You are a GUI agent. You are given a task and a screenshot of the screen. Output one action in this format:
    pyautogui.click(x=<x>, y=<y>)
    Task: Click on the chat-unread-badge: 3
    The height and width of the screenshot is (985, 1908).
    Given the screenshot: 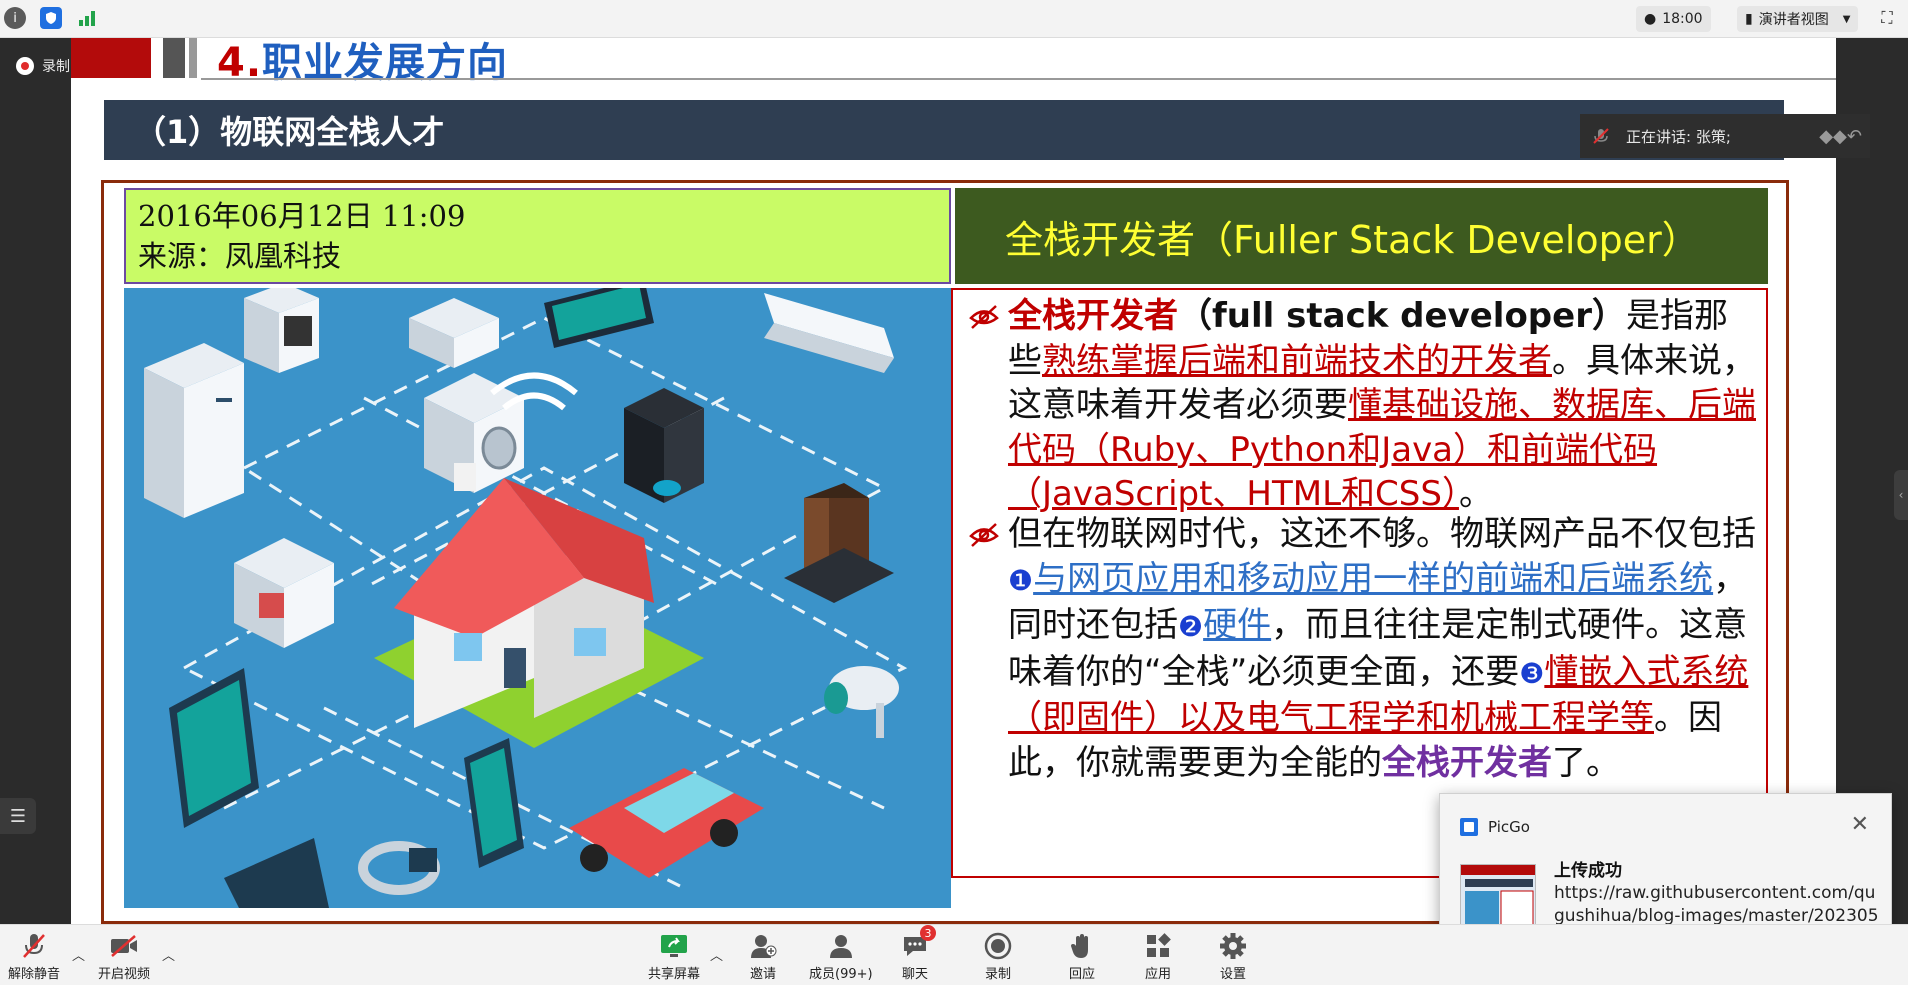 What is the action you would take?
    pyautogui.click(x=928, y=933)
    